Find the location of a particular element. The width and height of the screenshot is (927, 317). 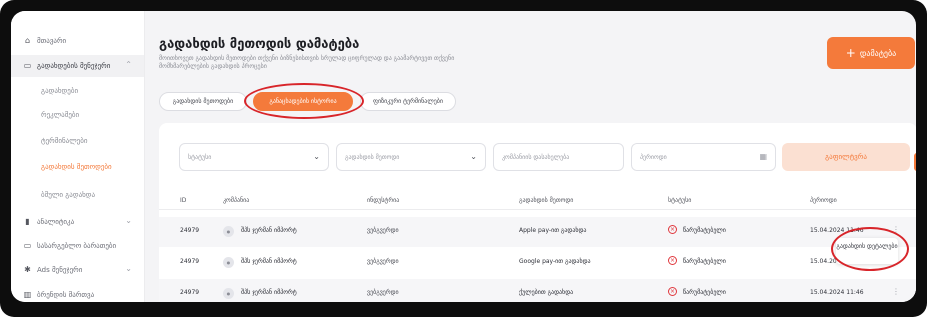

column-header-status: სტატუსი is located at coordinates (680, 200).